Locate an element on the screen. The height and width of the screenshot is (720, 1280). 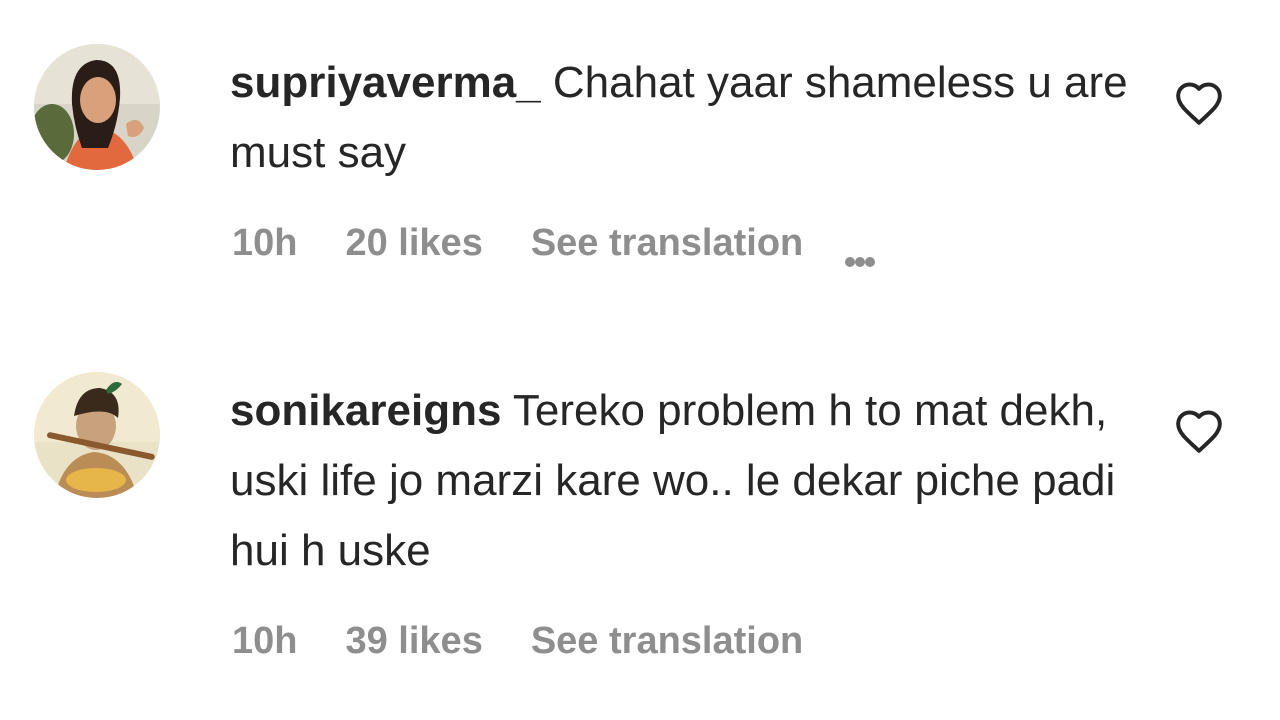
comment-username: sonikareigns is located at coordinates (365, 410).